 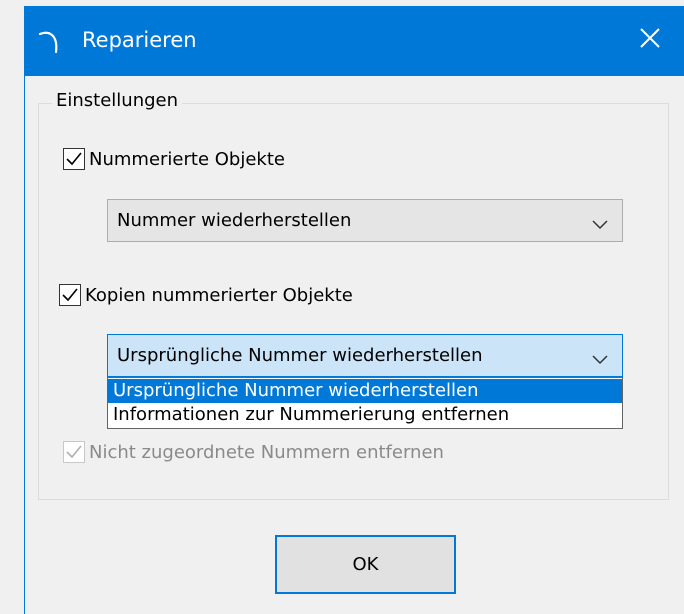 What do you see at coordinates (365, 391) in the screenshot?
I see `dropdown-option: Ursprüngliche Nummer wiederherstellen` at bounding box center [365, 391].